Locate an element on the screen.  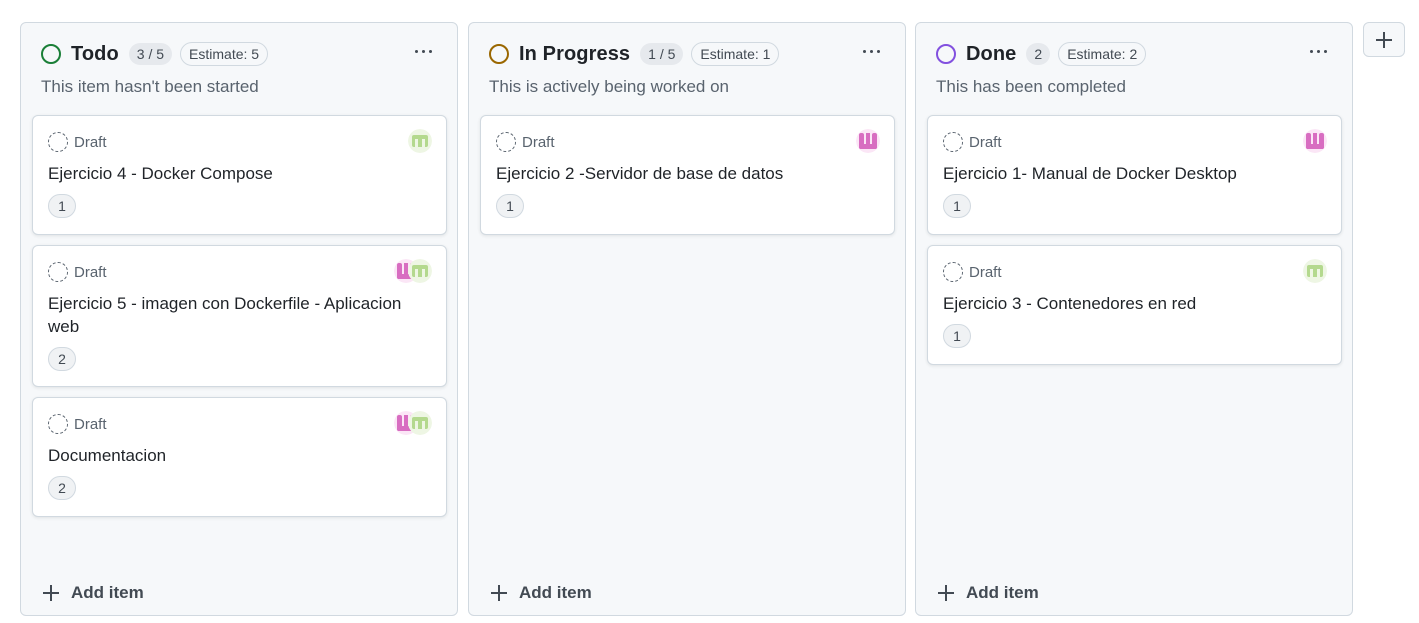
estimate-badge: Estimate: 2 is located at coordinates (1102, 54).